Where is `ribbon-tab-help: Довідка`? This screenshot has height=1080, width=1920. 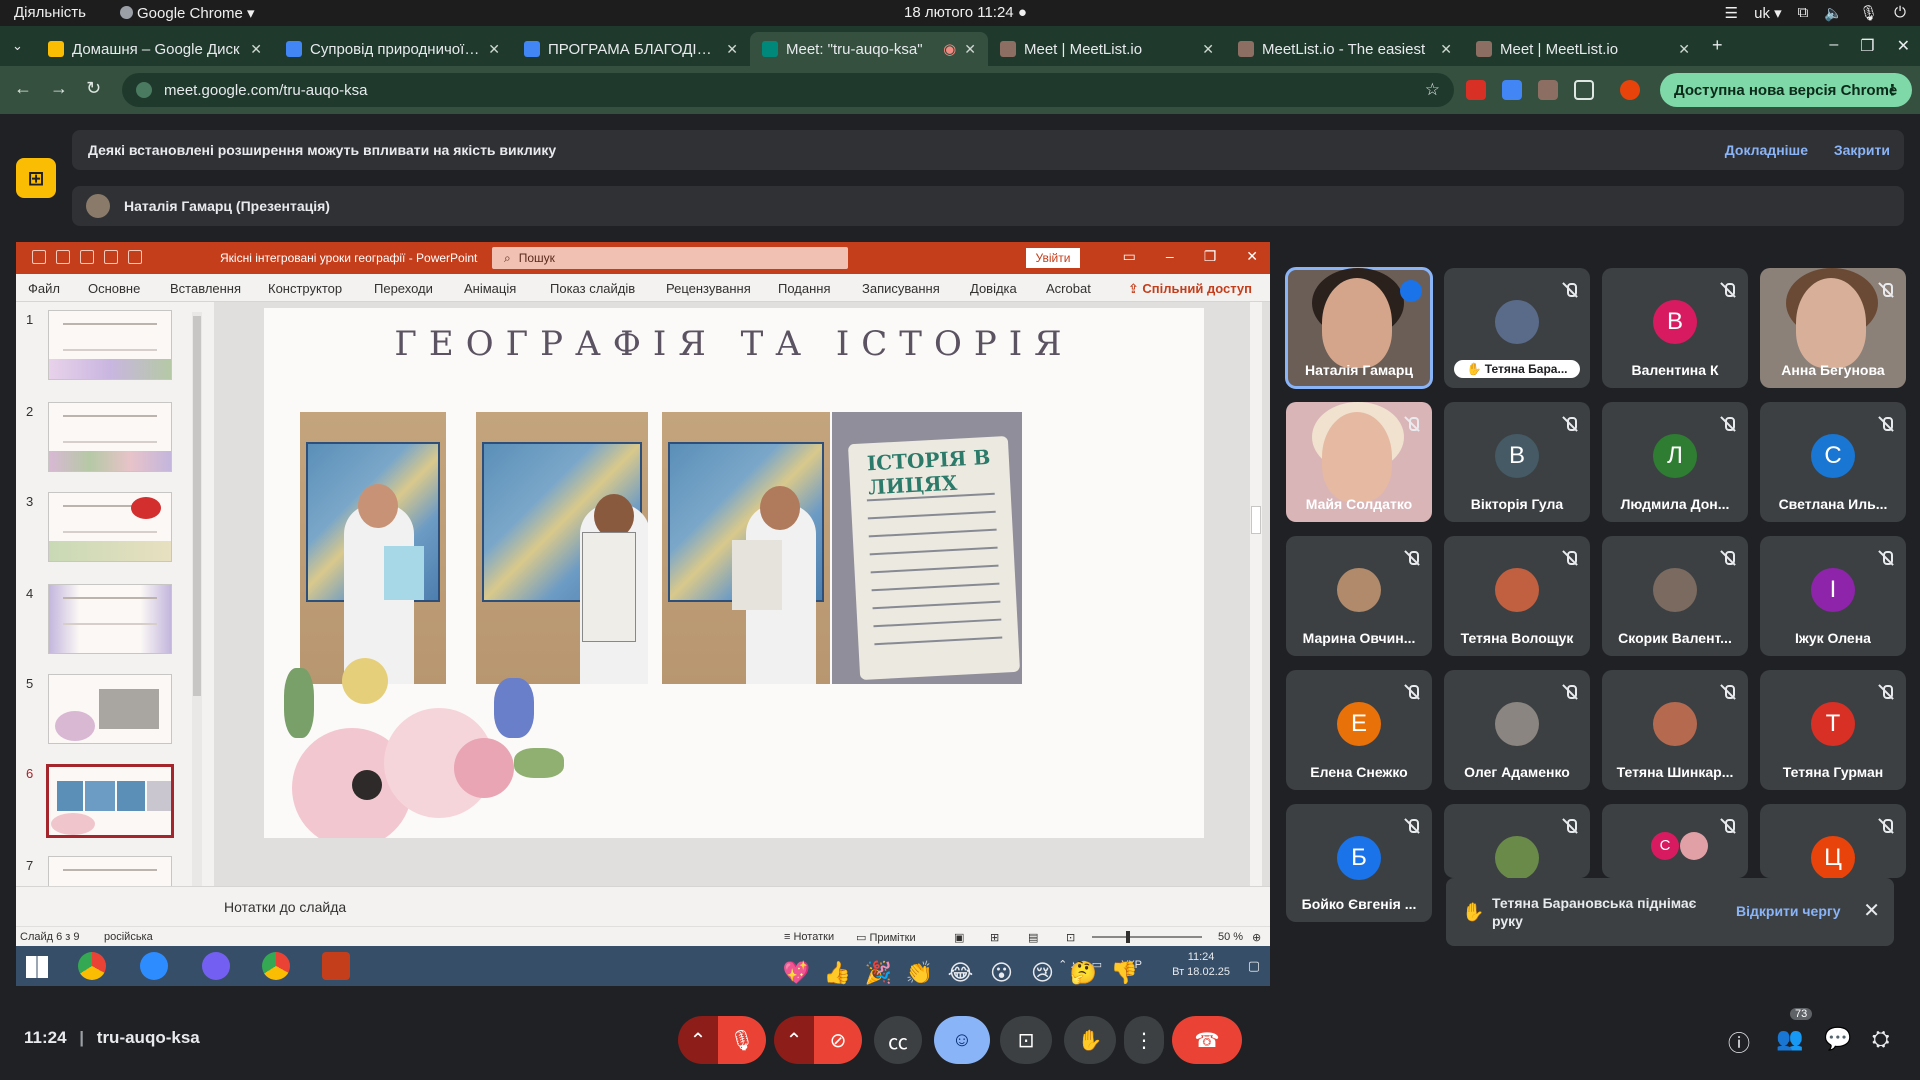
ribbon-tab-help: Довідка is located at coordinates (993, 288).